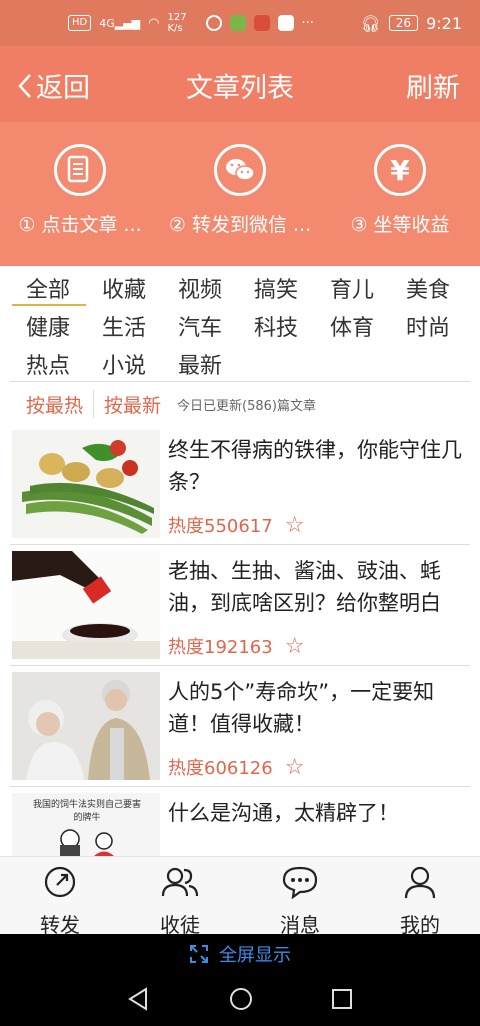  What do you see at coordinates (352, 326) in the screenshot?
I see `category-sports: 体育` at bounding box center [352, 326].